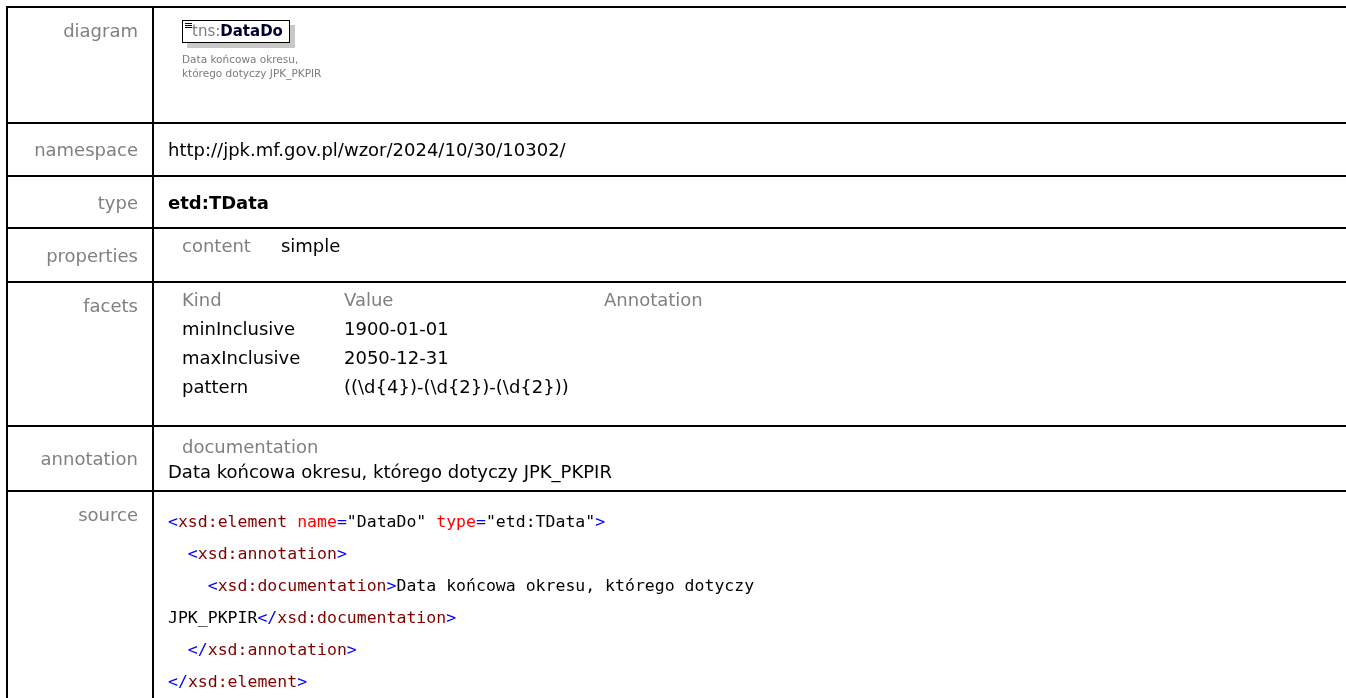  What do you see at coordinates (481, 586) in the screenshot?
I see `code-line: <xsd:documentation>Data końcowa okresu, którego dotyczy` at bounding box center [481, 586].